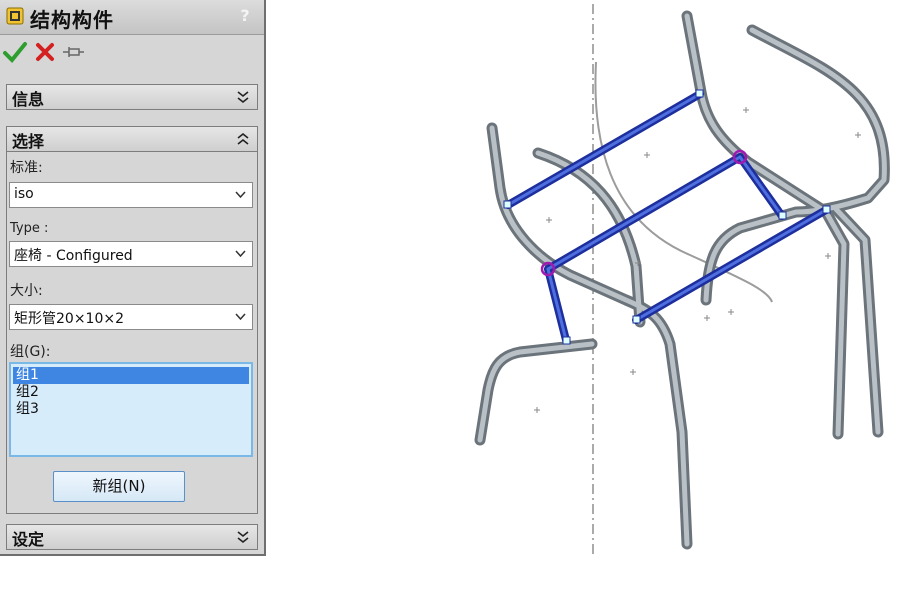 This screenshot has width=910, height=596. What do you see at coordinates (132, 537) in the screenshot?
I see `settings-section-header: 设定` at bounding box center [132, 537].